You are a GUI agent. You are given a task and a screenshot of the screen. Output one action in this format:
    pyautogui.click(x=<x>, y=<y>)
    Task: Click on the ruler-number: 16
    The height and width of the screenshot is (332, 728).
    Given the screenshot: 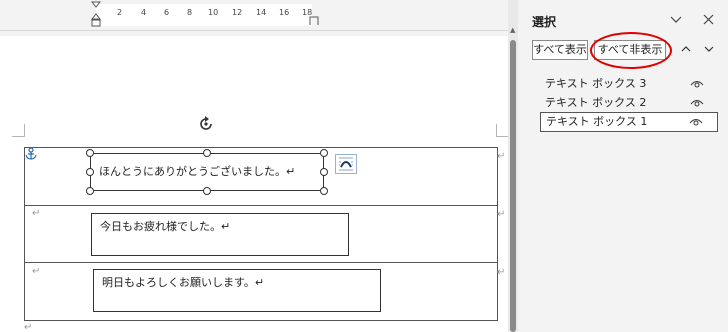 What is the action you would take?
    pyautogui.click(x=284, y=12)
    